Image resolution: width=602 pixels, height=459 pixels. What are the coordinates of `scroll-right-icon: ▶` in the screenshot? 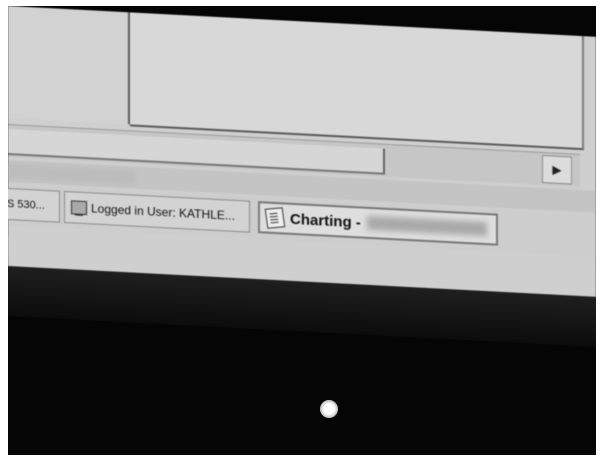 It's located at (557, 170).